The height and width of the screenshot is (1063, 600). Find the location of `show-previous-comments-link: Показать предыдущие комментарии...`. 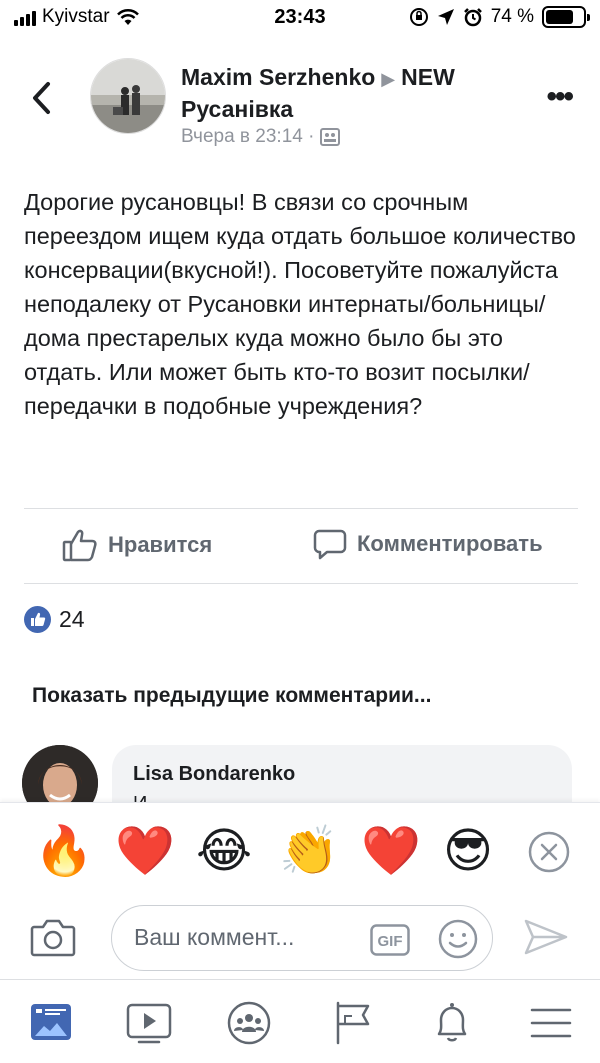

show-previous-comments-link: Показать предыдущие комментарии... is located at coordinates (231, 696).